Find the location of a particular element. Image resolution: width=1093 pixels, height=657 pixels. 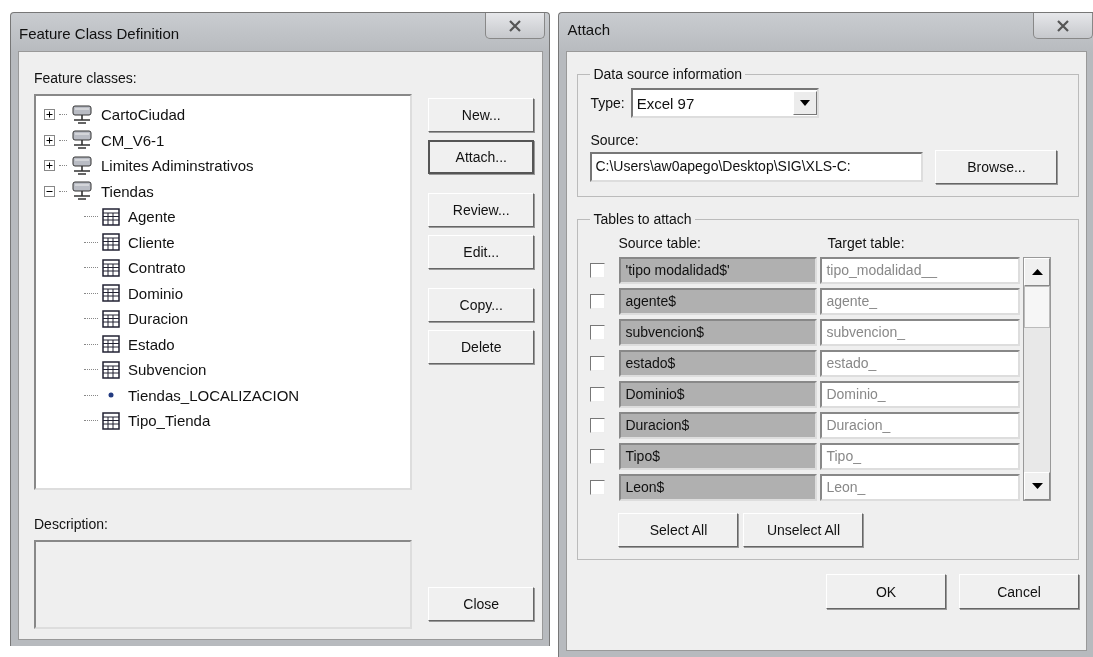

dialog-button: Delete is located at coordinates (481, 347).